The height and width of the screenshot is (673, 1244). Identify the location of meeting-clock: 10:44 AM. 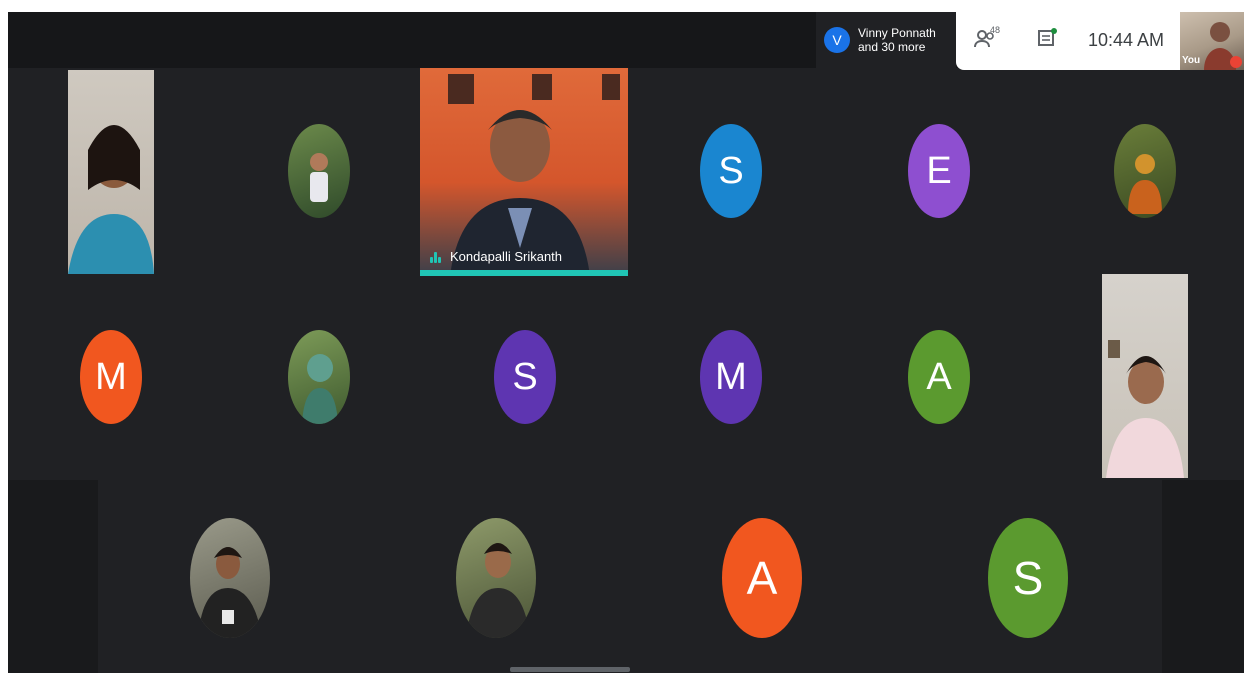
(1126, 40).